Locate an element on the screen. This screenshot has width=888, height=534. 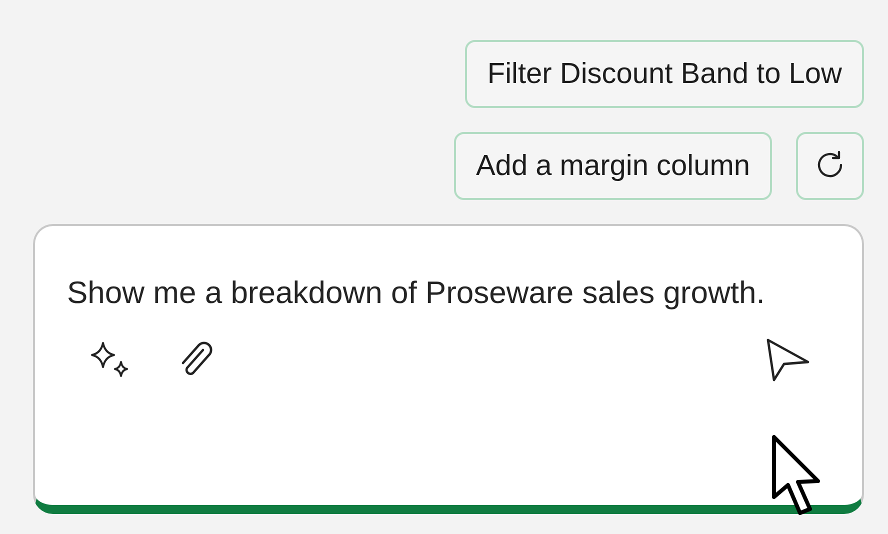
suggestion-button: Filter Discount Band to Low is located at coordinates (664, 74).